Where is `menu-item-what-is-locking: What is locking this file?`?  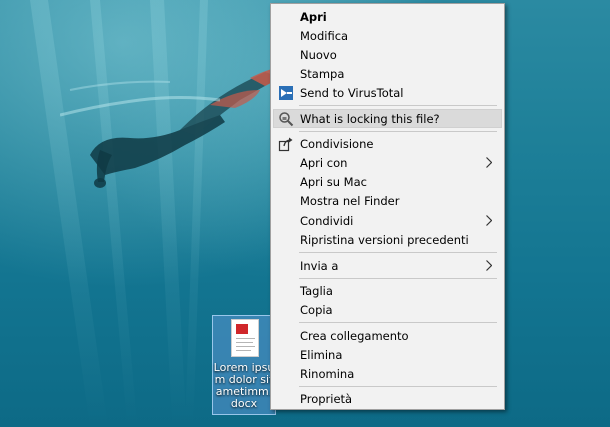
menu-item-what-is-locking: What is locking this file? is located at coordinates (387, 118).